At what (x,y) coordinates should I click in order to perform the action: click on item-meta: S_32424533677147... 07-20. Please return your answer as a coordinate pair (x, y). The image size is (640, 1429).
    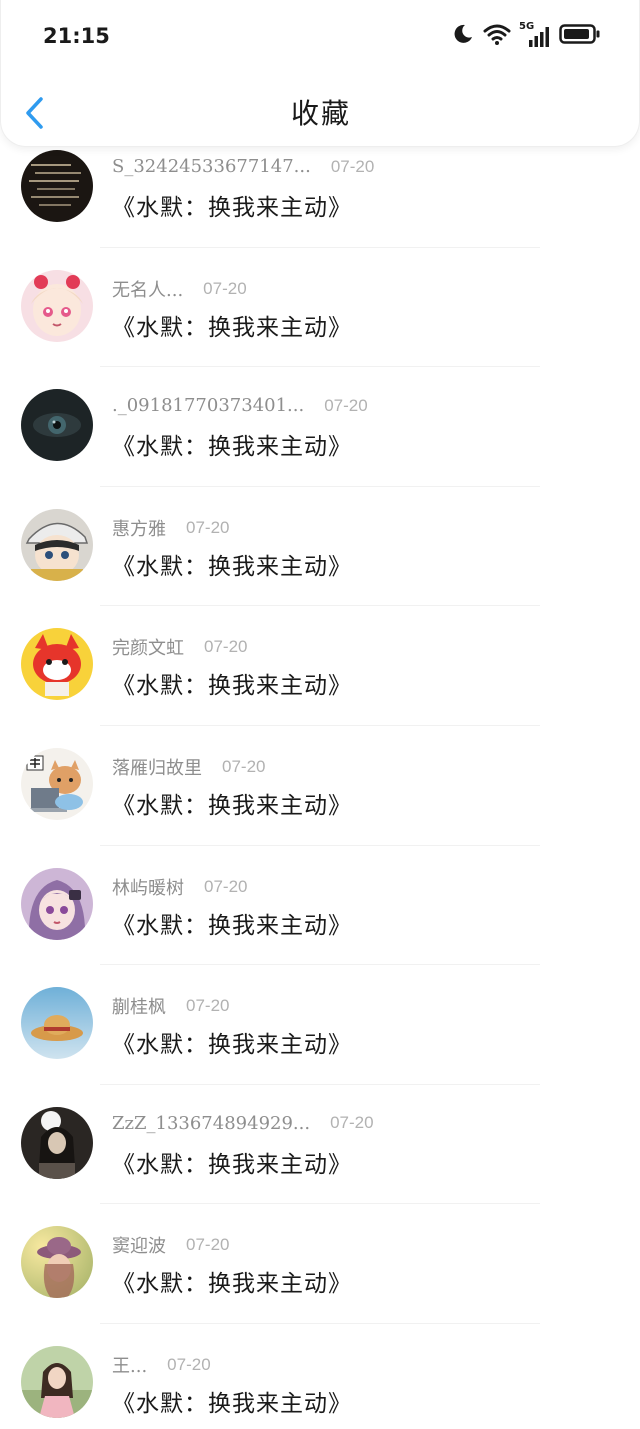
    Looking at the image, I should click on (243, 166).